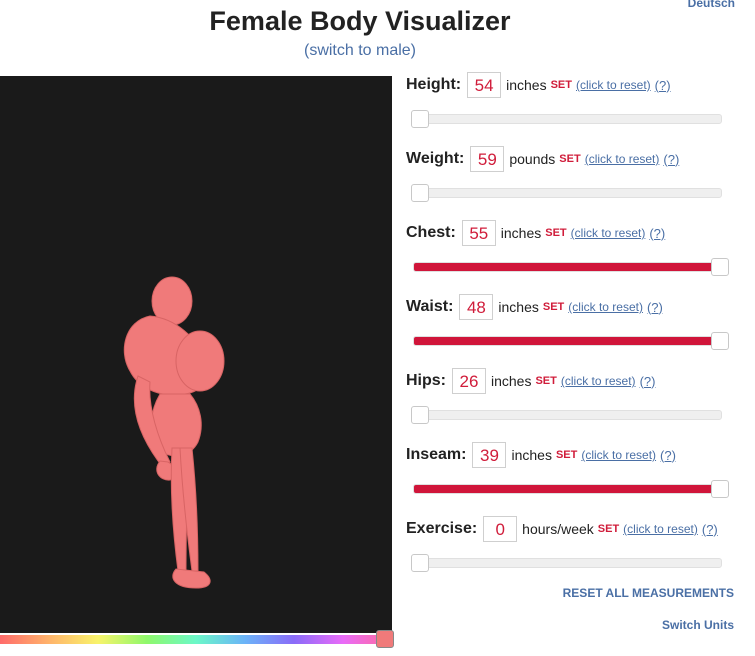 The image size is (755, 656). I want to click on measurement-value-input: 59, so click(487, 159).